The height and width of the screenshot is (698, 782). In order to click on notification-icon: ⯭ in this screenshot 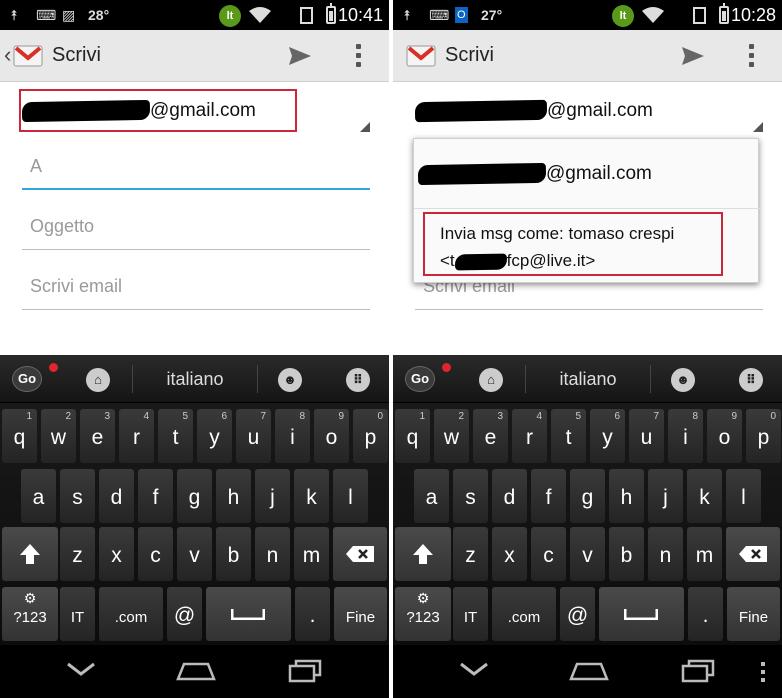, I will do `click(407, 15)`.